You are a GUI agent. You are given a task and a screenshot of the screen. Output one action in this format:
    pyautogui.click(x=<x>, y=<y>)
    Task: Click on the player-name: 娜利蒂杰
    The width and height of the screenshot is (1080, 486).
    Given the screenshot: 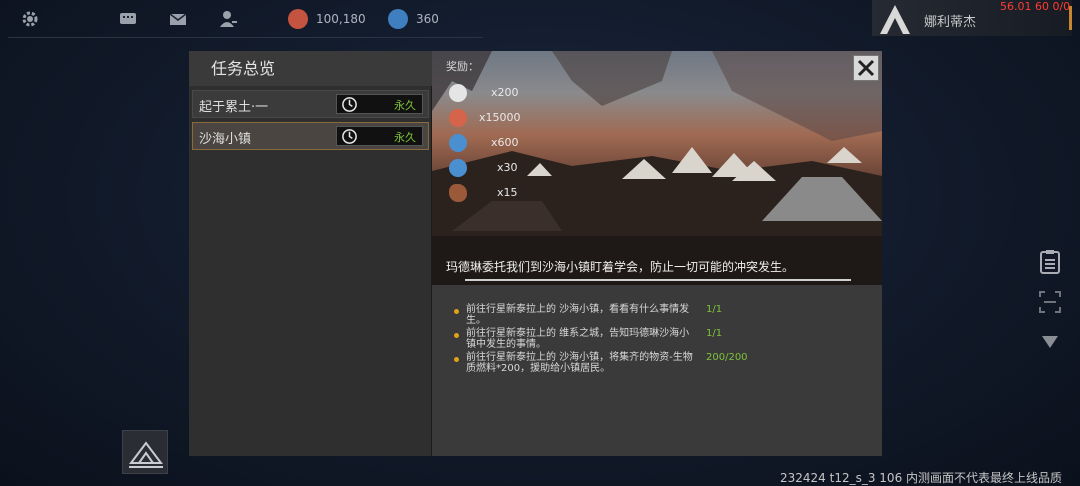 What is the action you would take?
    pyautogui.click(x=950, y=22)
    